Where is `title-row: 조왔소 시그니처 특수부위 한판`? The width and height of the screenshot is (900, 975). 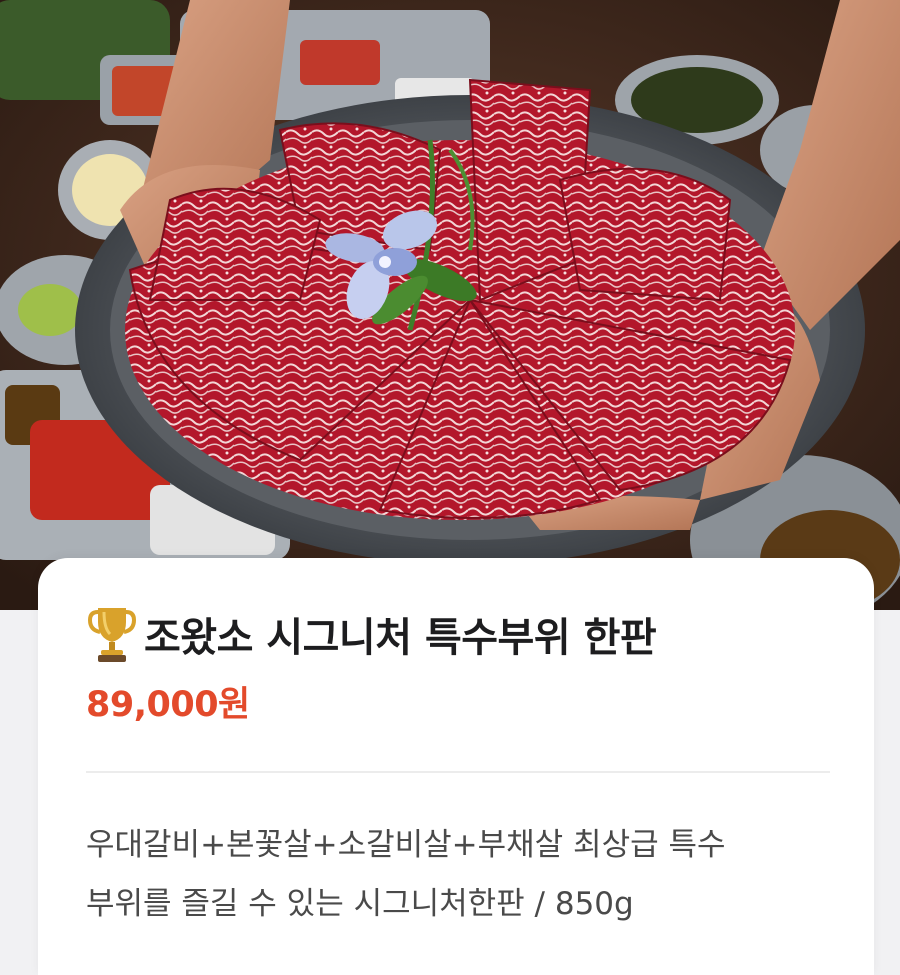
title-row: 조왔소 시그니처 특수부위 한판 is located at coordinates (372, 634).